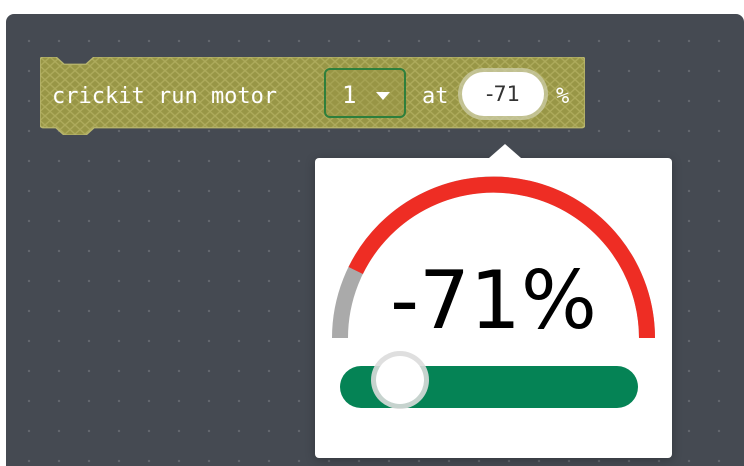 The height and width of the screenshot is (466, 744). Describe the element at coordinates (383, 96) in the screenshot. I see `caret-down-icon` at that location.